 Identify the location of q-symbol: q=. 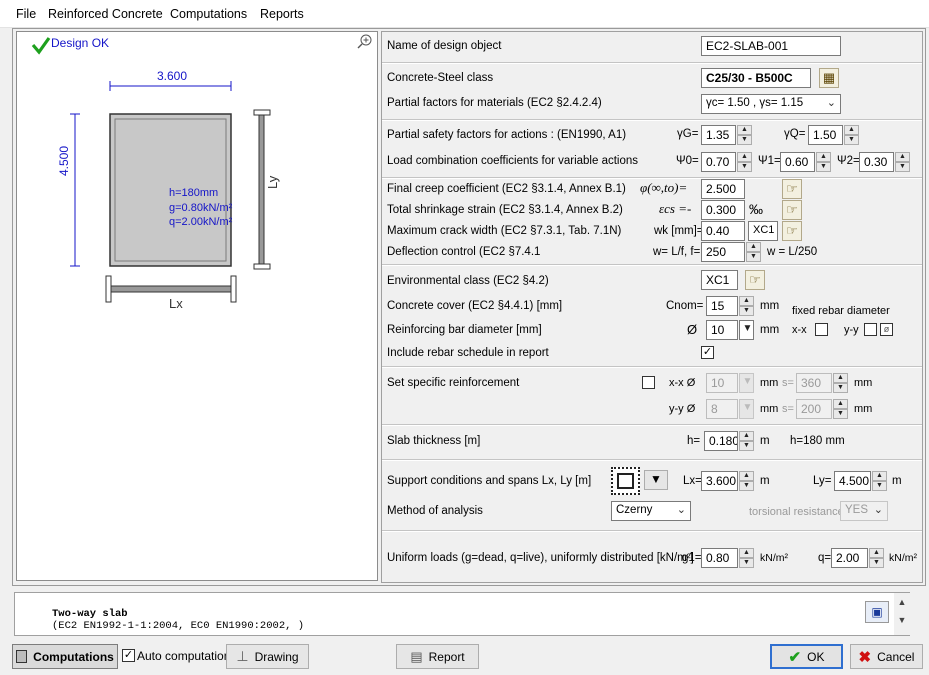
(825, 558).